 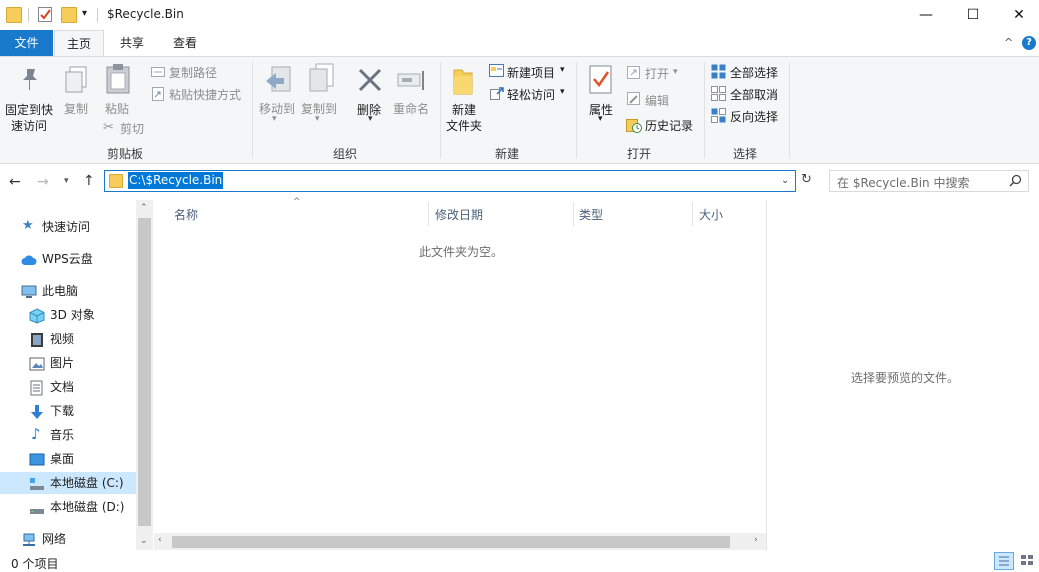 What do you see at coordinates (766, 375) in the screenshot?
I see `preview-pane-divider` at bounding box center [766, 375].